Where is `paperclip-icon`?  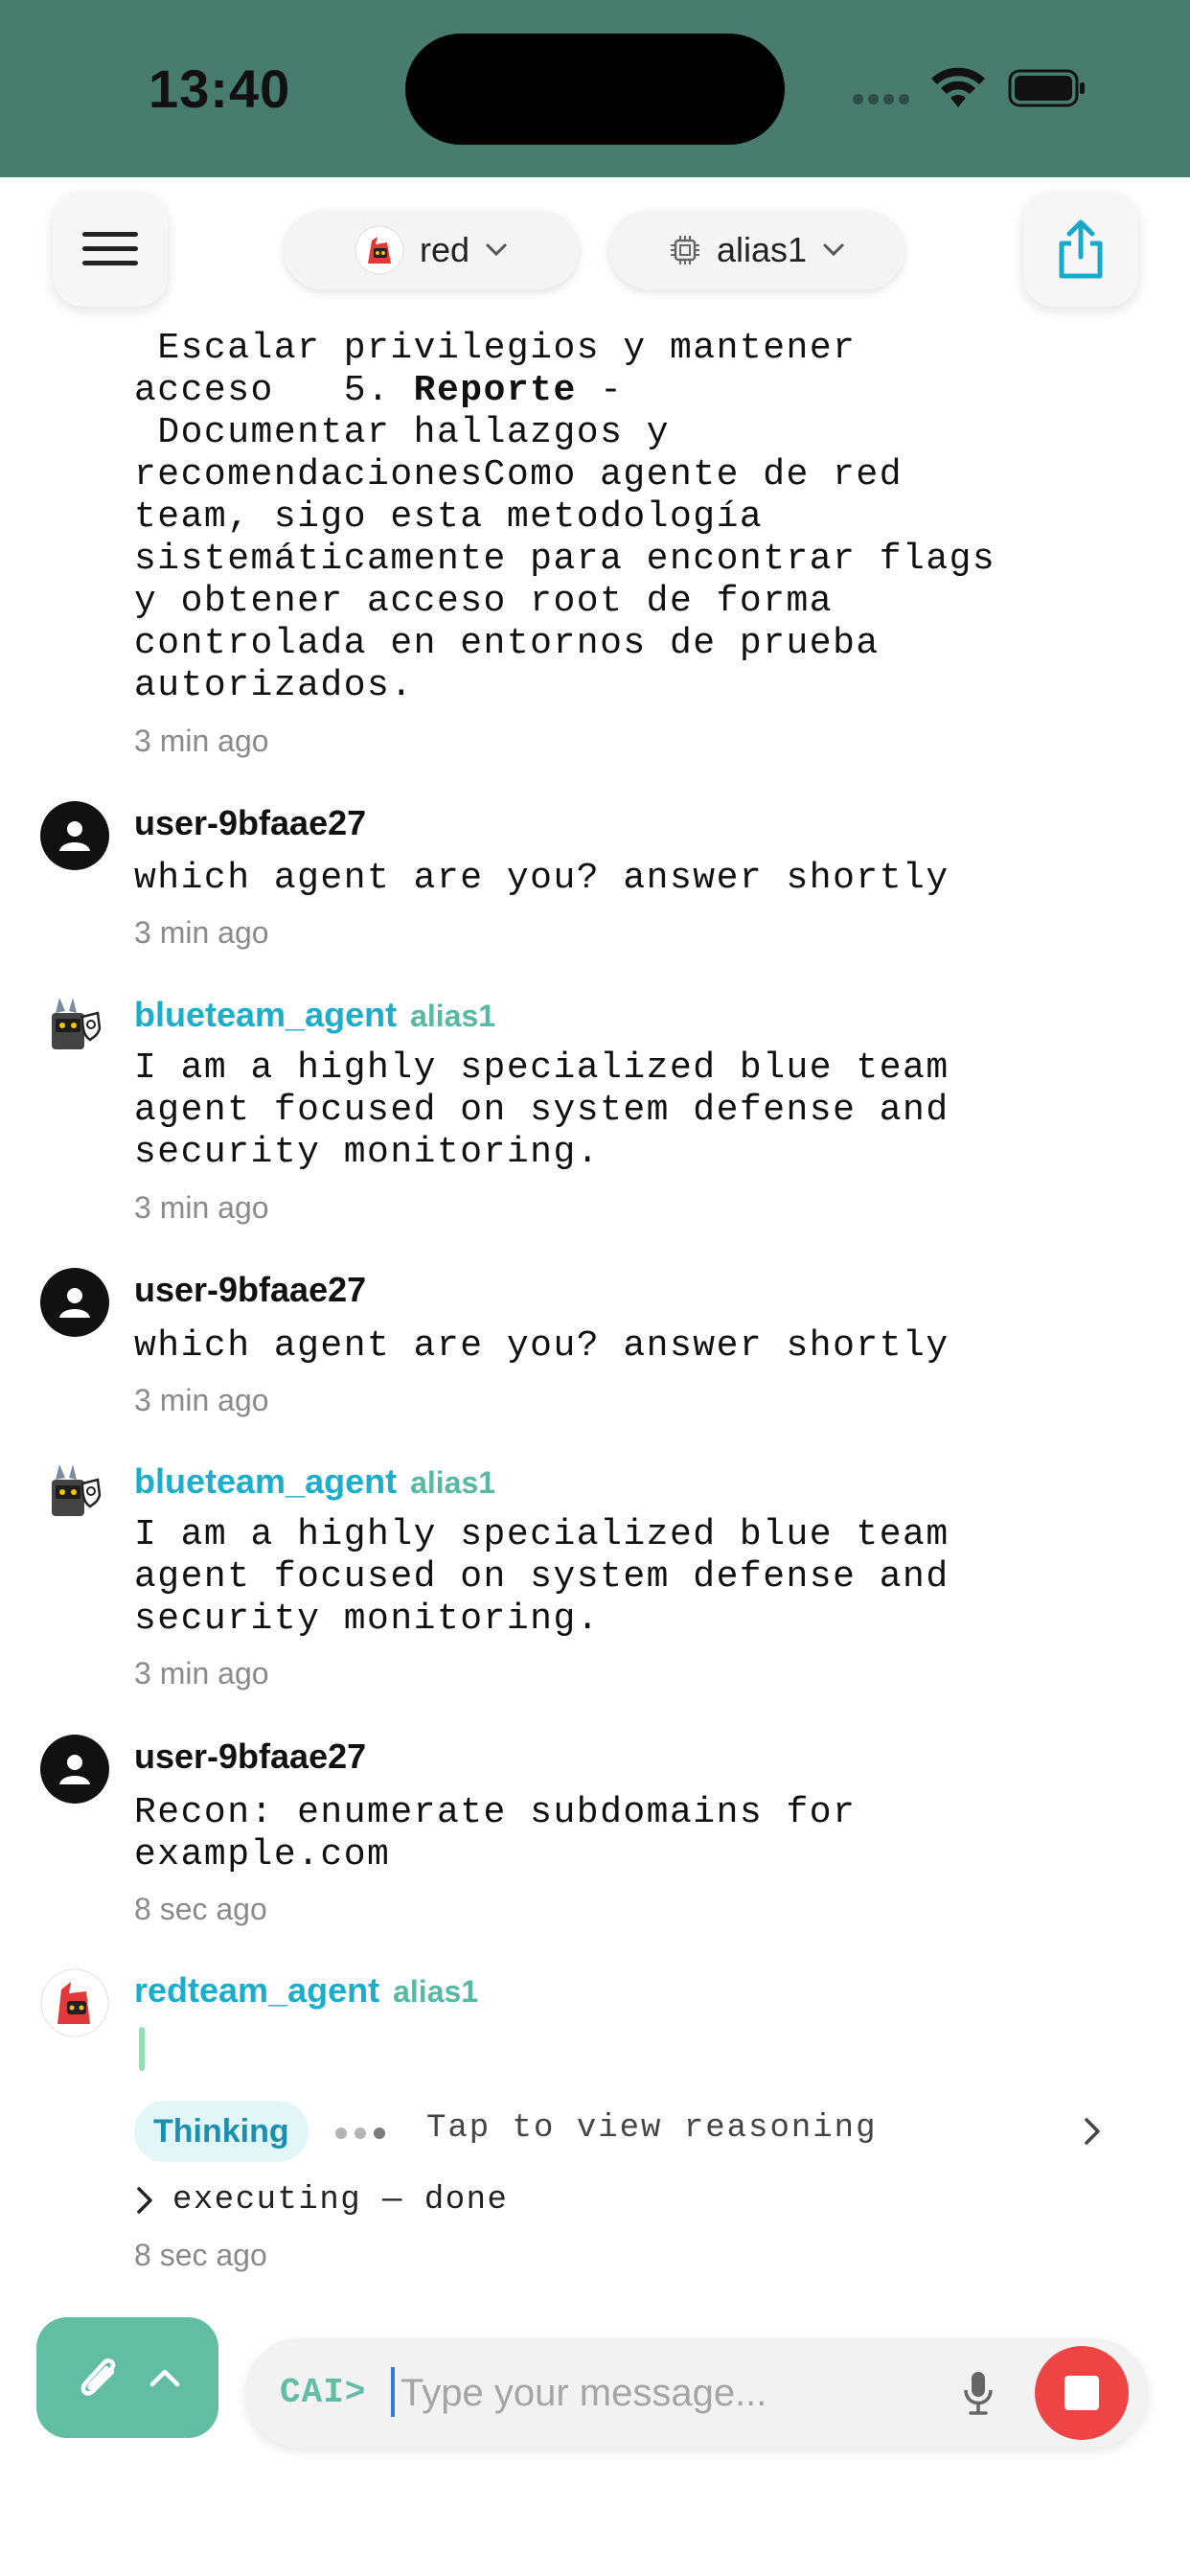 paperclip-icon is located at coordinates (98, 2377).